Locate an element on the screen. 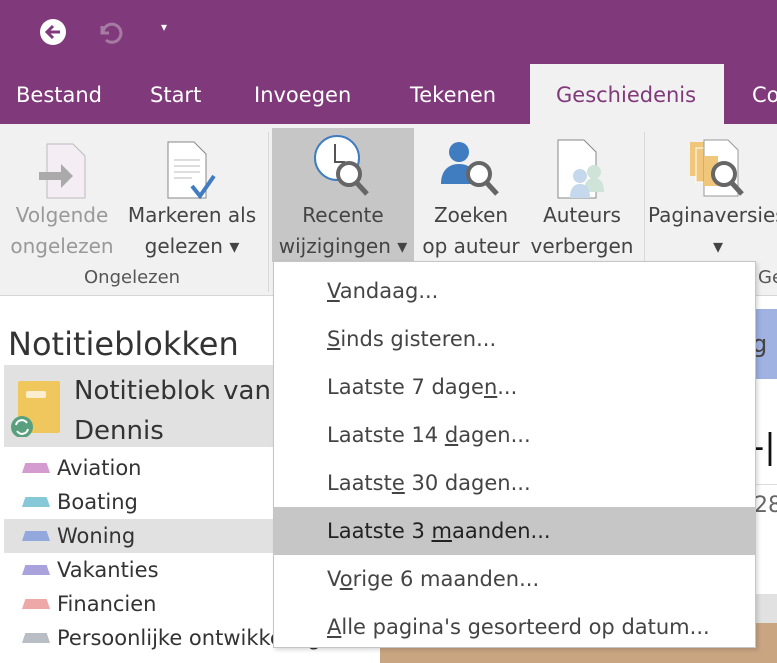 The image size is (777, 663). label: ongelezen is located at coordinates (62, 246).